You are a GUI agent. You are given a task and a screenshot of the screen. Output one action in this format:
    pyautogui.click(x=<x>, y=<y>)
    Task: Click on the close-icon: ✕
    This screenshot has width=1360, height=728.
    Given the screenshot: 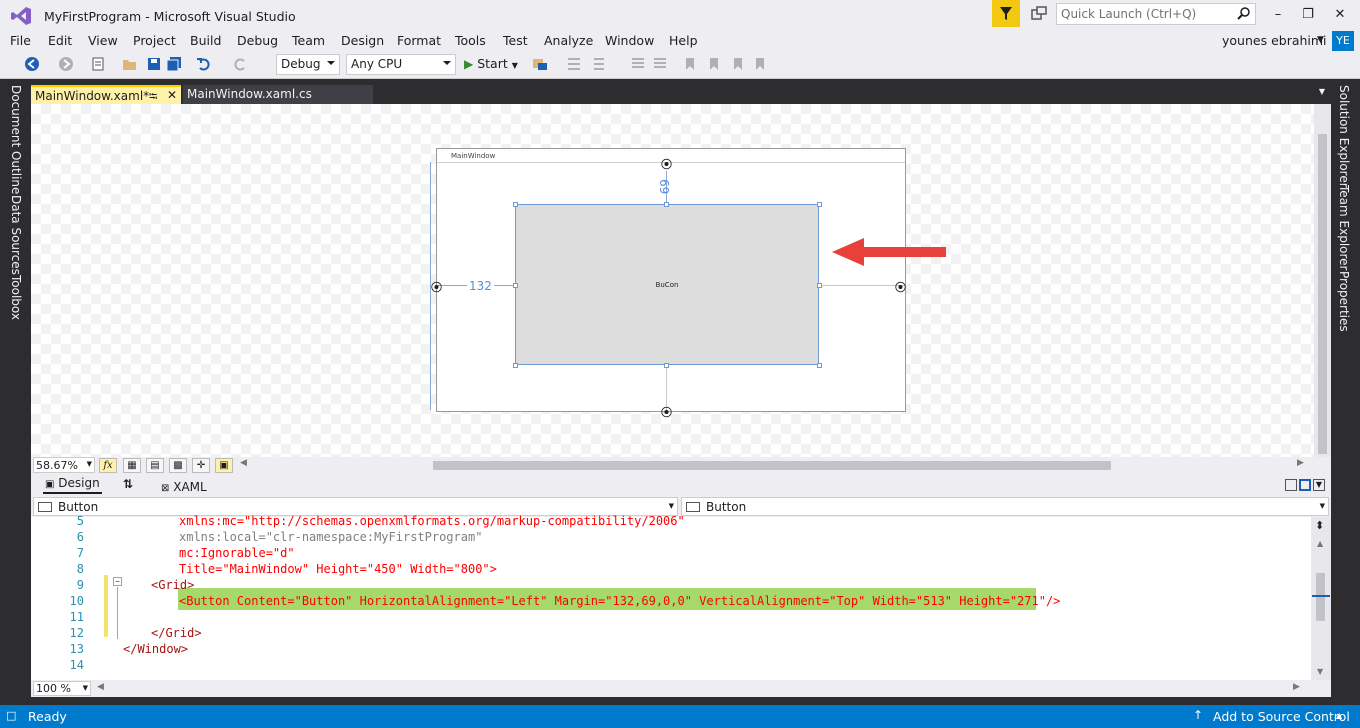 What is the action you would take?
    pyautogui.click(x=1340, y=15)
    